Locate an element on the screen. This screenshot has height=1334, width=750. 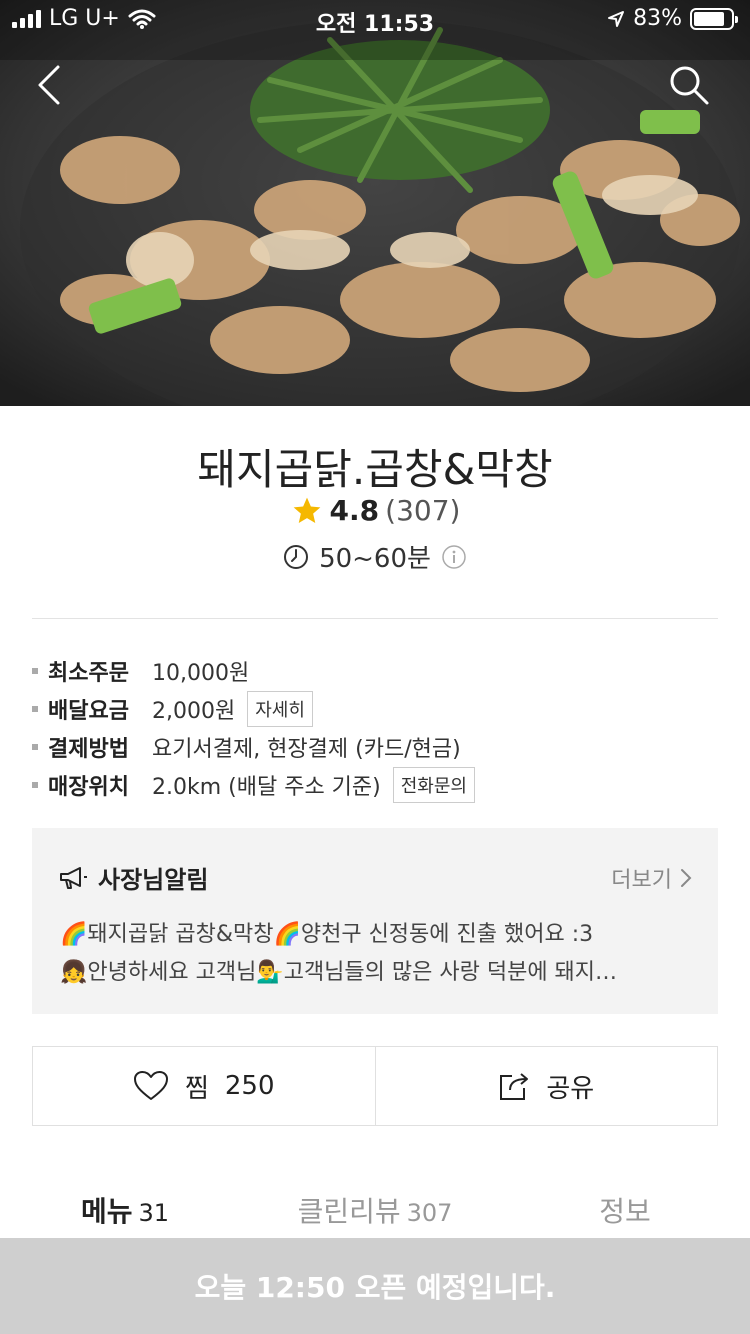
info-icon is located at coordinates (454, 556).